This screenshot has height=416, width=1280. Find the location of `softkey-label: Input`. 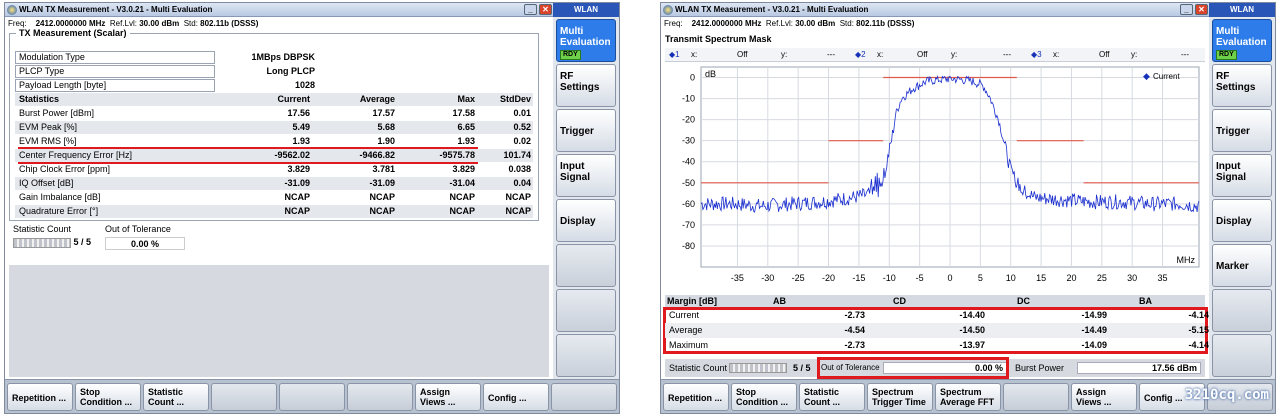

softkey-label: Input is located at coordinates (572, 166).